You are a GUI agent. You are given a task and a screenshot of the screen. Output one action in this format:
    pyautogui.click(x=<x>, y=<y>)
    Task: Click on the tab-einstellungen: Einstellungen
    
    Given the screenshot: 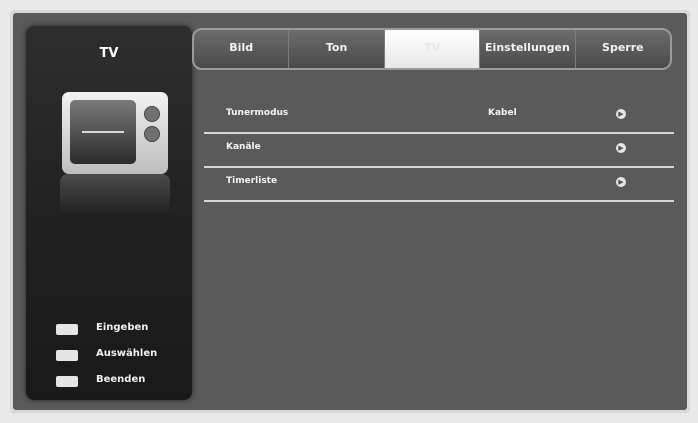 What is the action you would take?
    pyautogui.click(x=528, y=49)
    